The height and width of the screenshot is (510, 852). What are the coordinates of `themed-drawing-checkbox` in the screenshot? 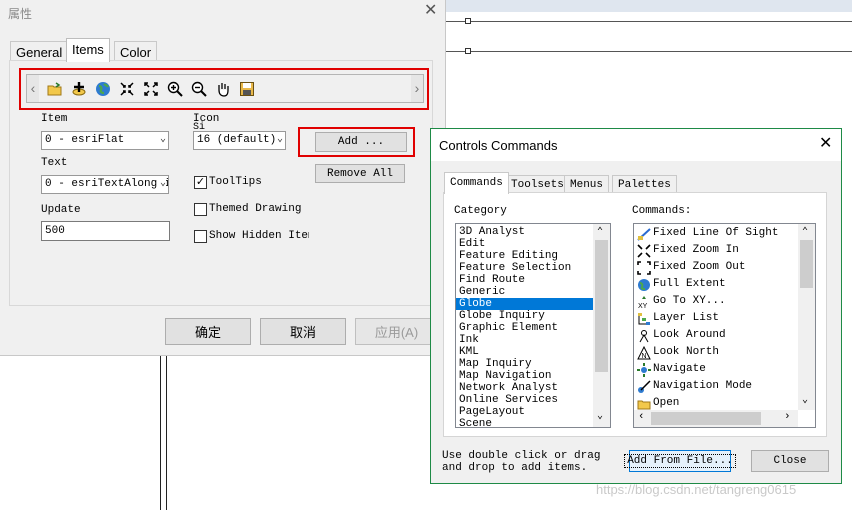 It's located at (200, 209).